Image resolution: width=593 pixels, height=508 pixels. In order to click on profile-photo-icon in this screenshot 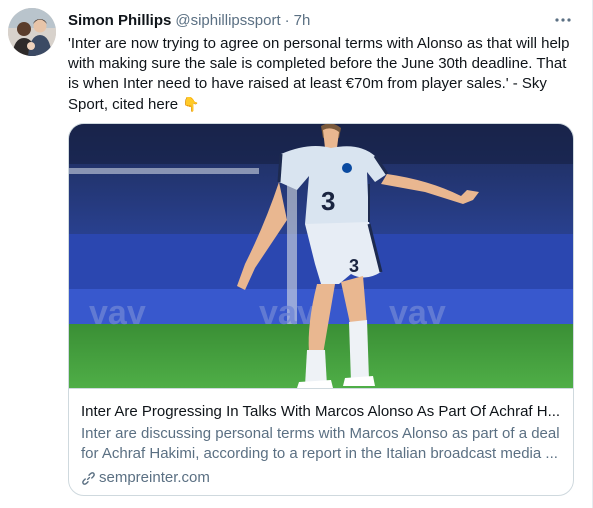, I will do `click(32, 32)`.